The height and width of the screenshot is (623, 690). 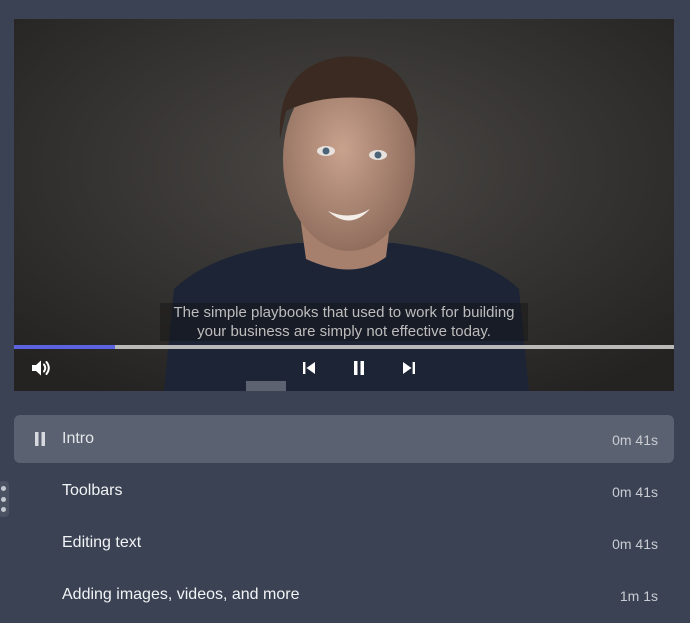 What do you see at coordinates (181, 594) in the screenshot?
I see `playlist-item-title: Adding images, videos, and more` at bounding box center [181, 594].